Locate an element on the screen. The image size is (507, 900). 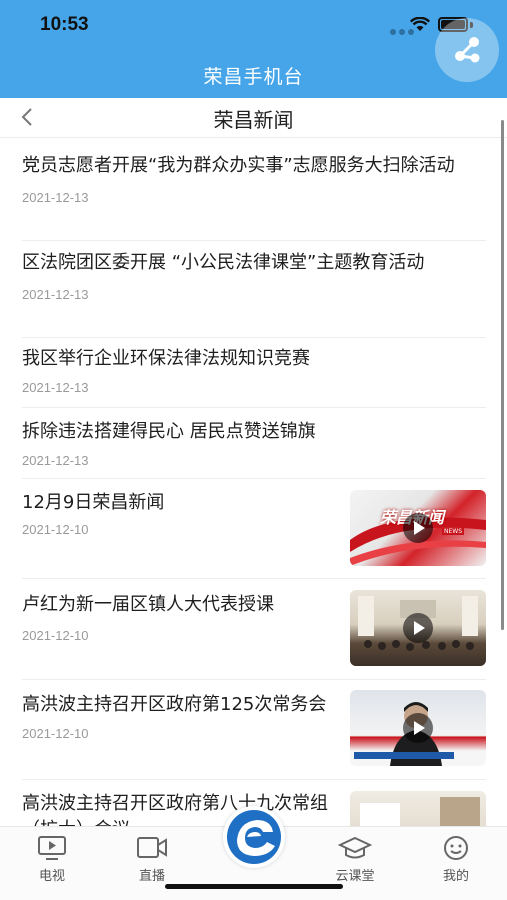
news-item: 12月9日荣昌新闻 2021-12-10 荣昌新闻 NEWS is located at coordinates (254, 529).